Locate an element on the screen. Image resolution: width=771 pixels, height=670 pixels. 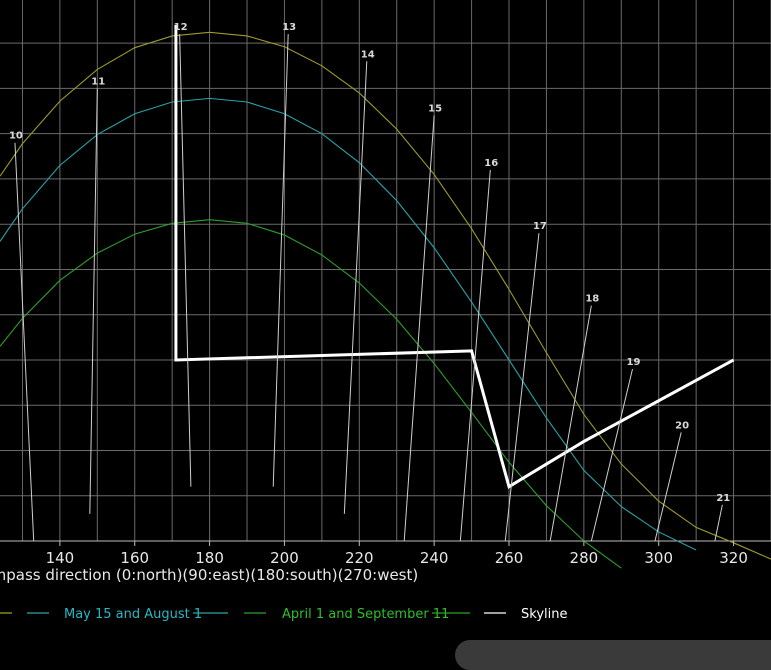
x-tick-label: 240 is located at coordinates (434, 558).